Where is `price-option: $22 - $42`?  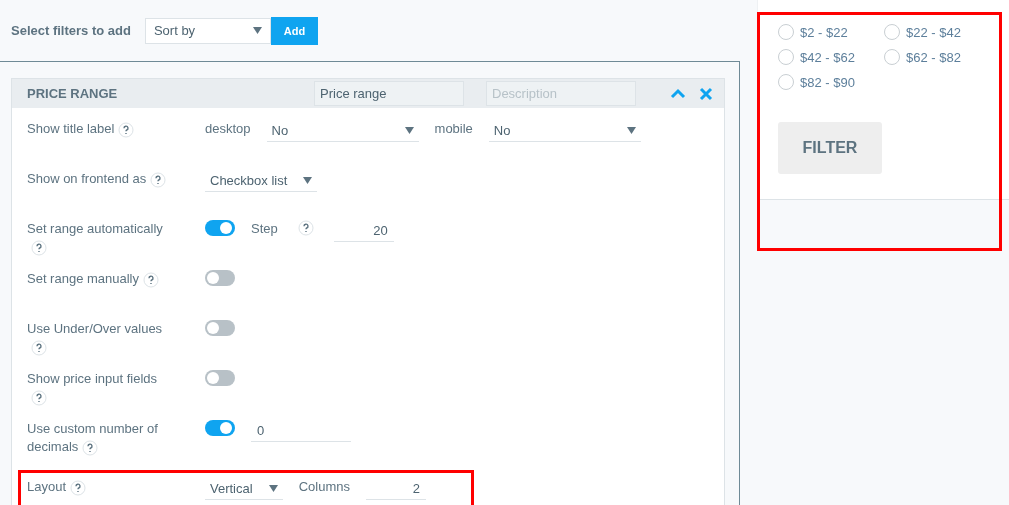 price-option: $22 - $42 is located at coordinates (937, 32).